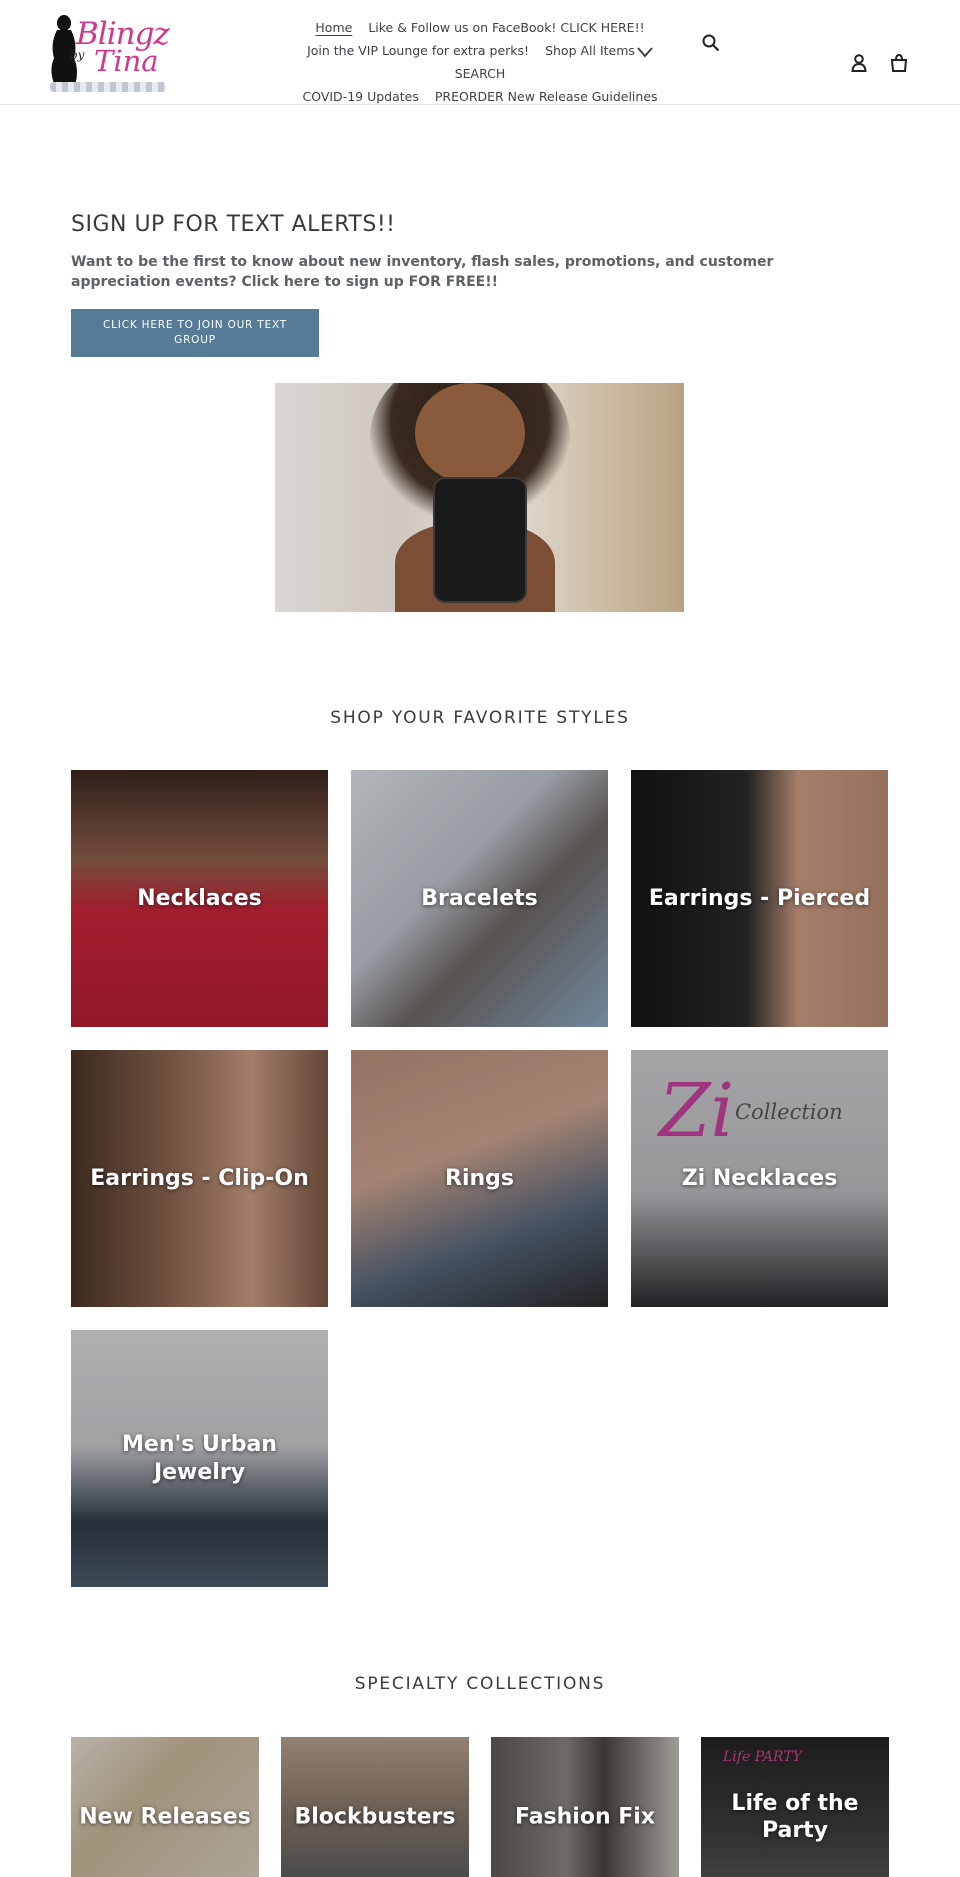  Describe the element at coordinates (585, 1817) in the screenshot. I see `specialty-tile-label: Fashion Fix` at that location.